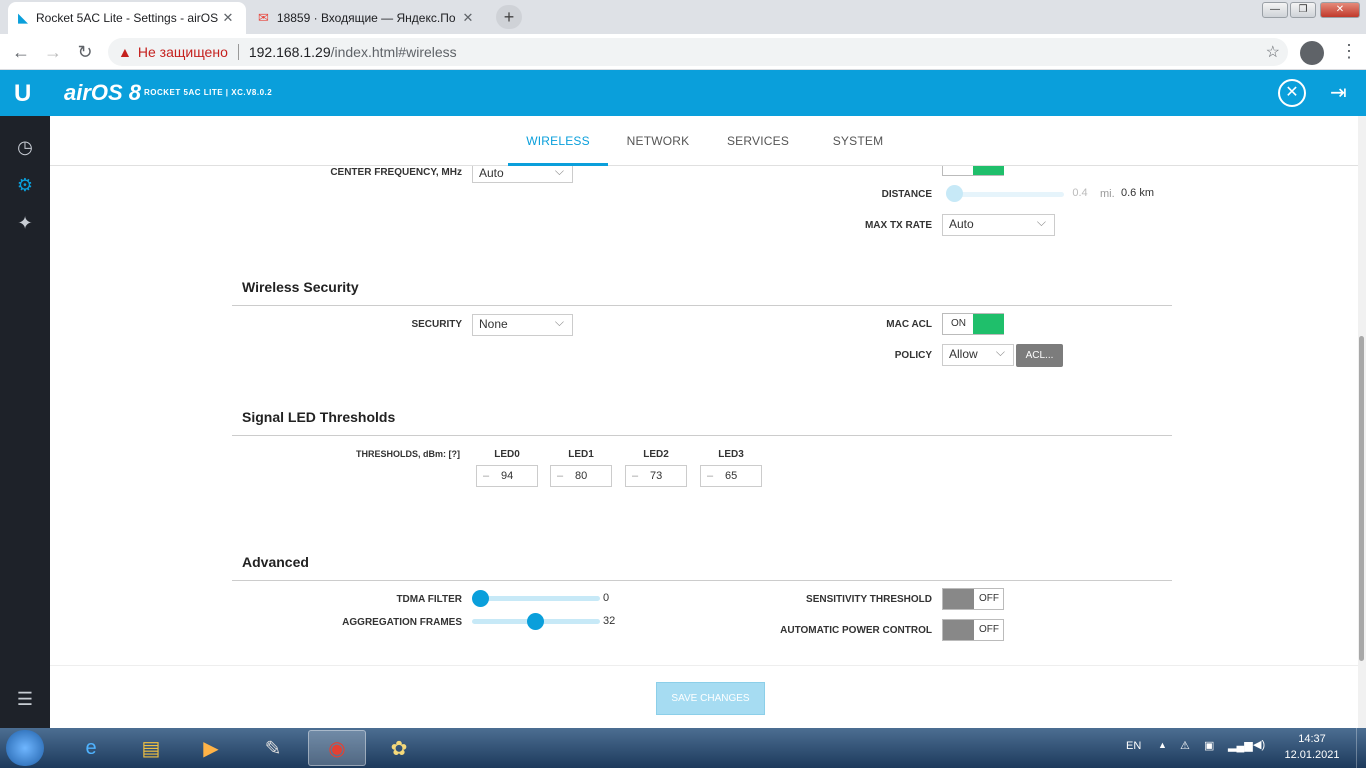 The height and width of the screenshot is (768, 1366). I want to click on dashboard-gauge-icon: ◷, so click(25, 147).